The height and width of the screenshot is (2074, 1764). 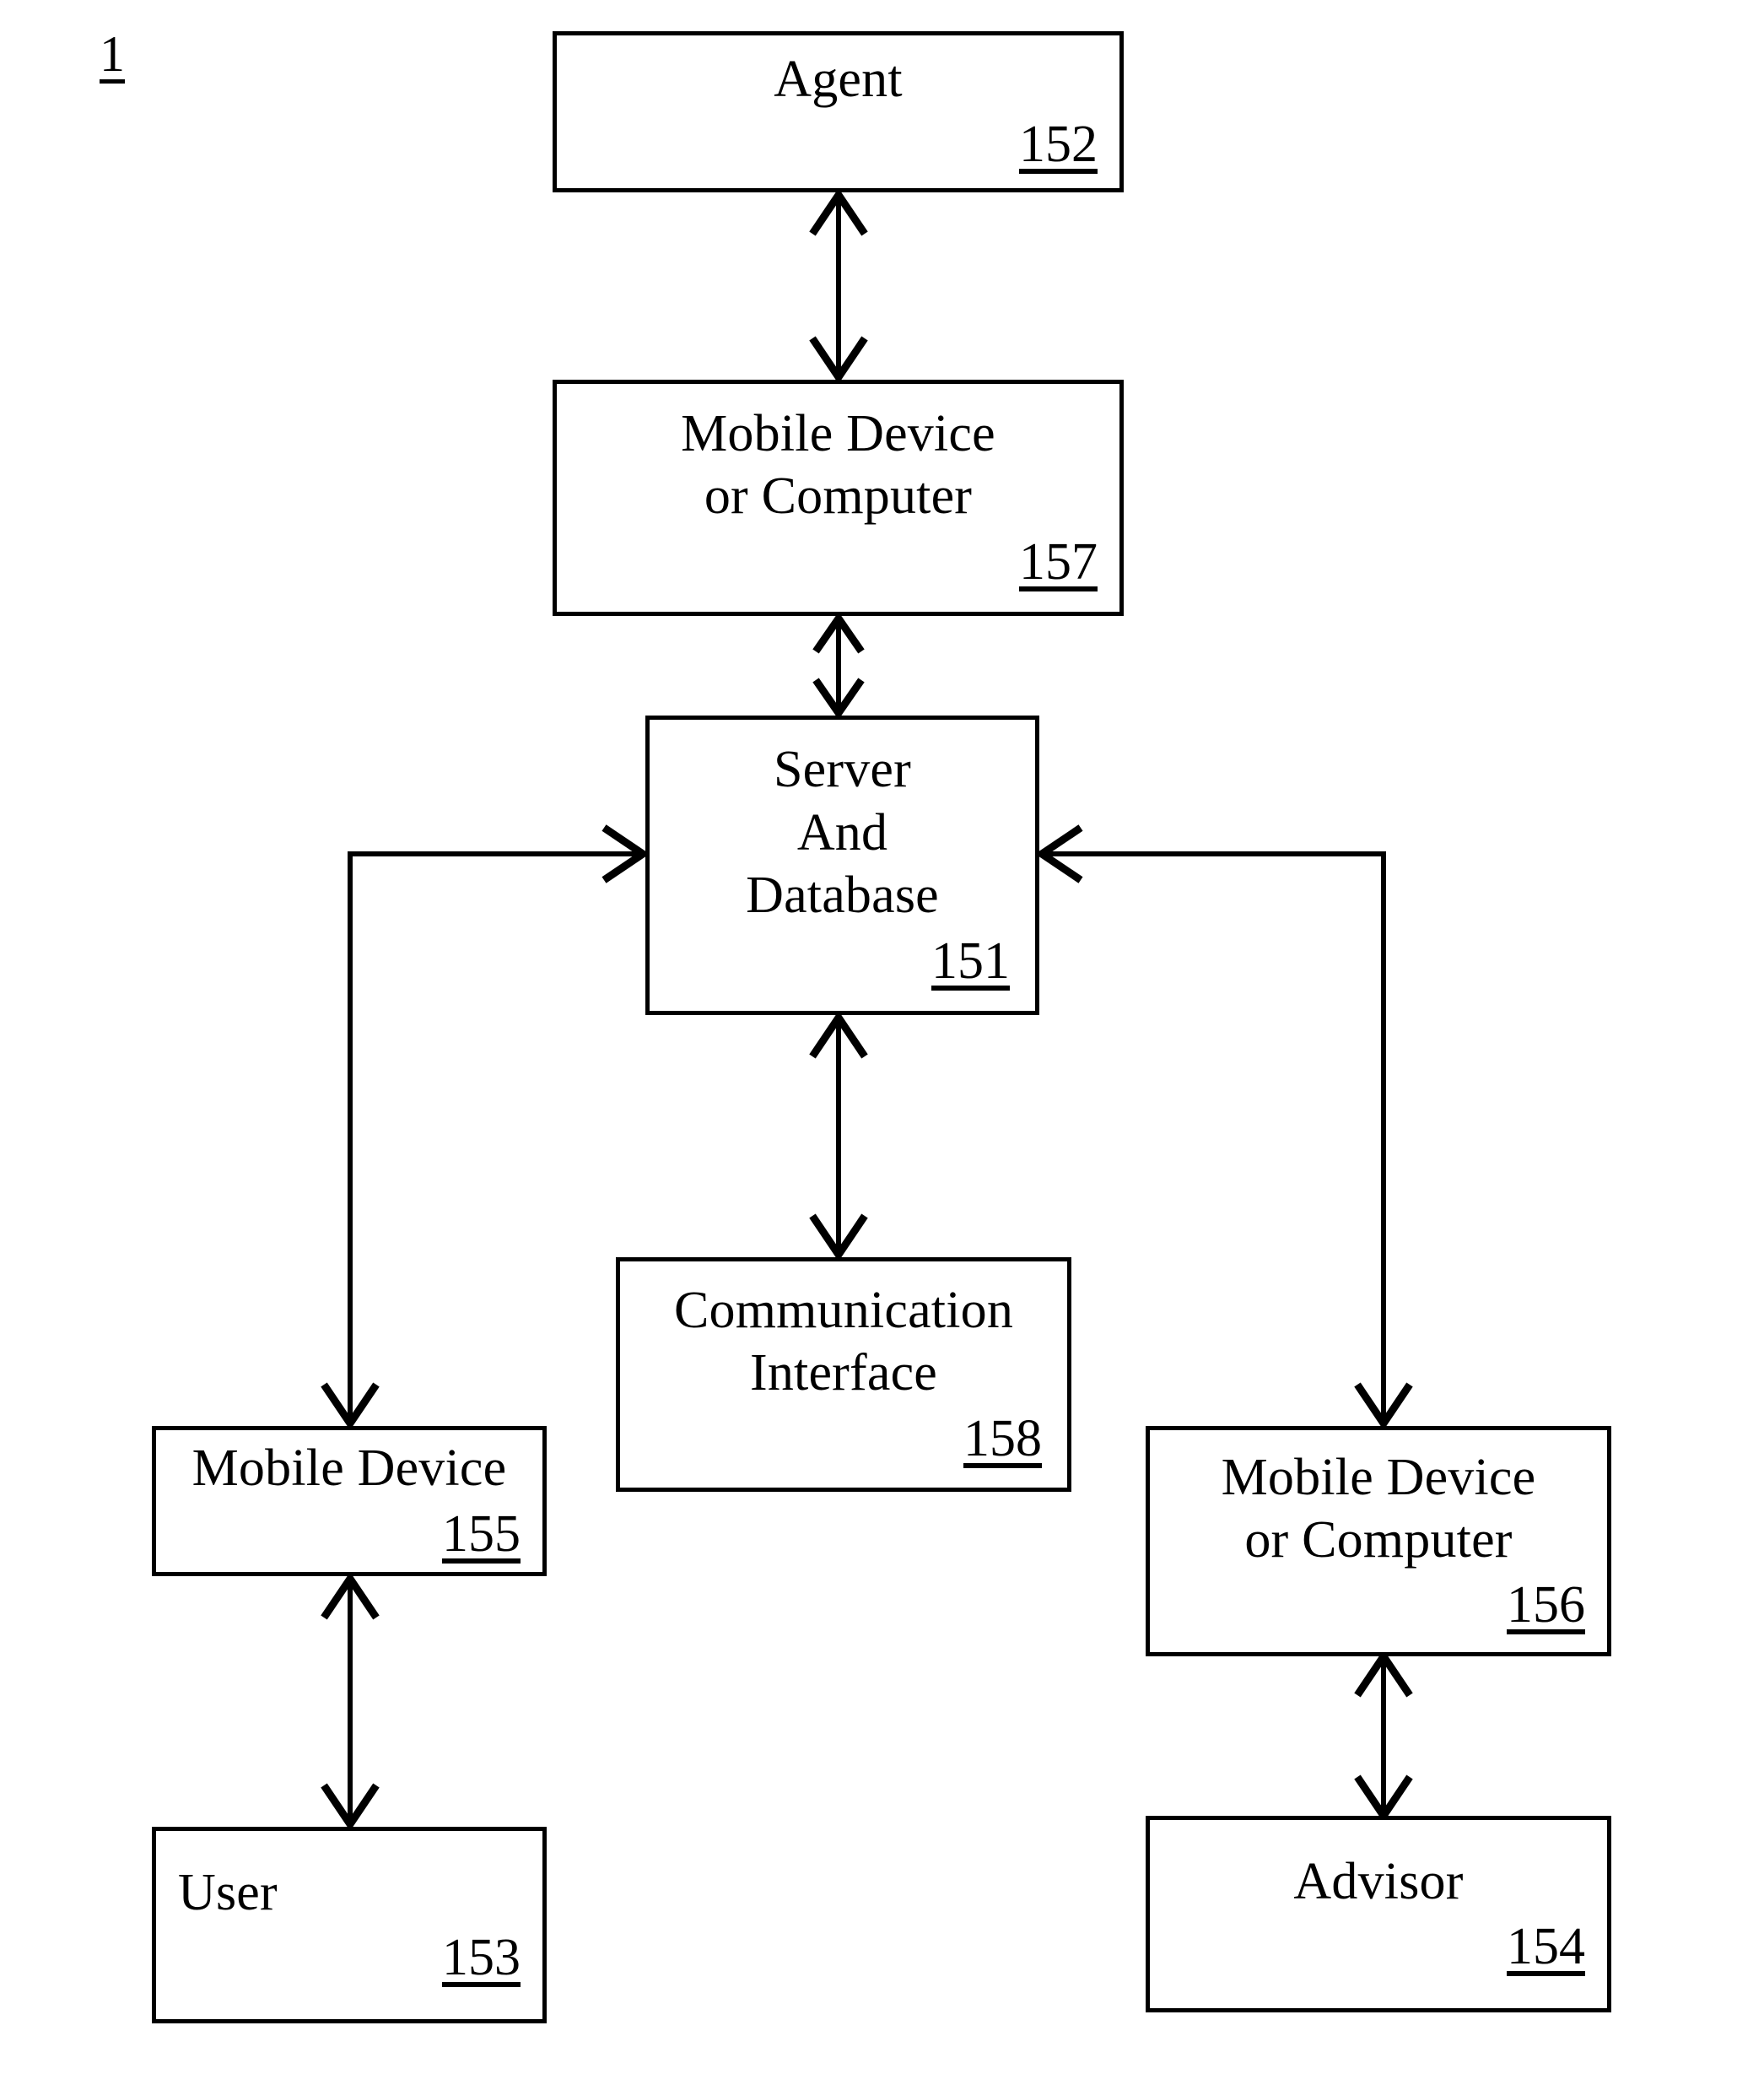 I want to click on node-communication-interface-title: Communication Interface, so click(x=844, y=1342).